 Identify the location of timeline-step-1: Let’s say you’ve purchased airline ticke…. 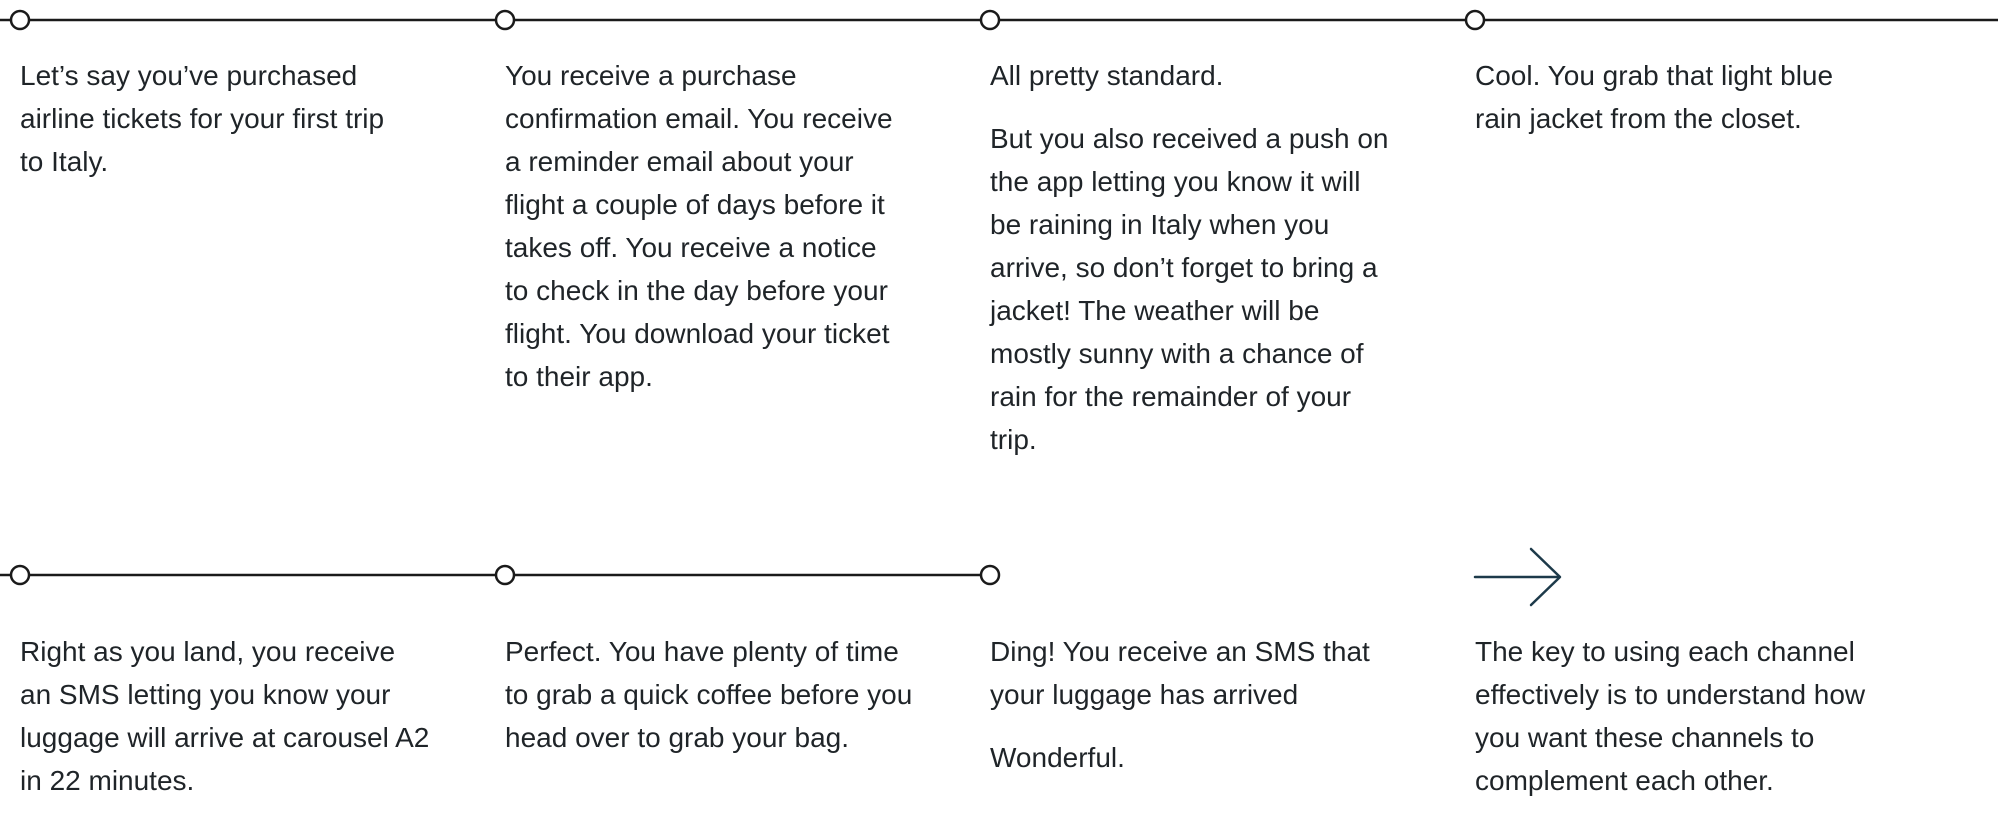
(210, 128).